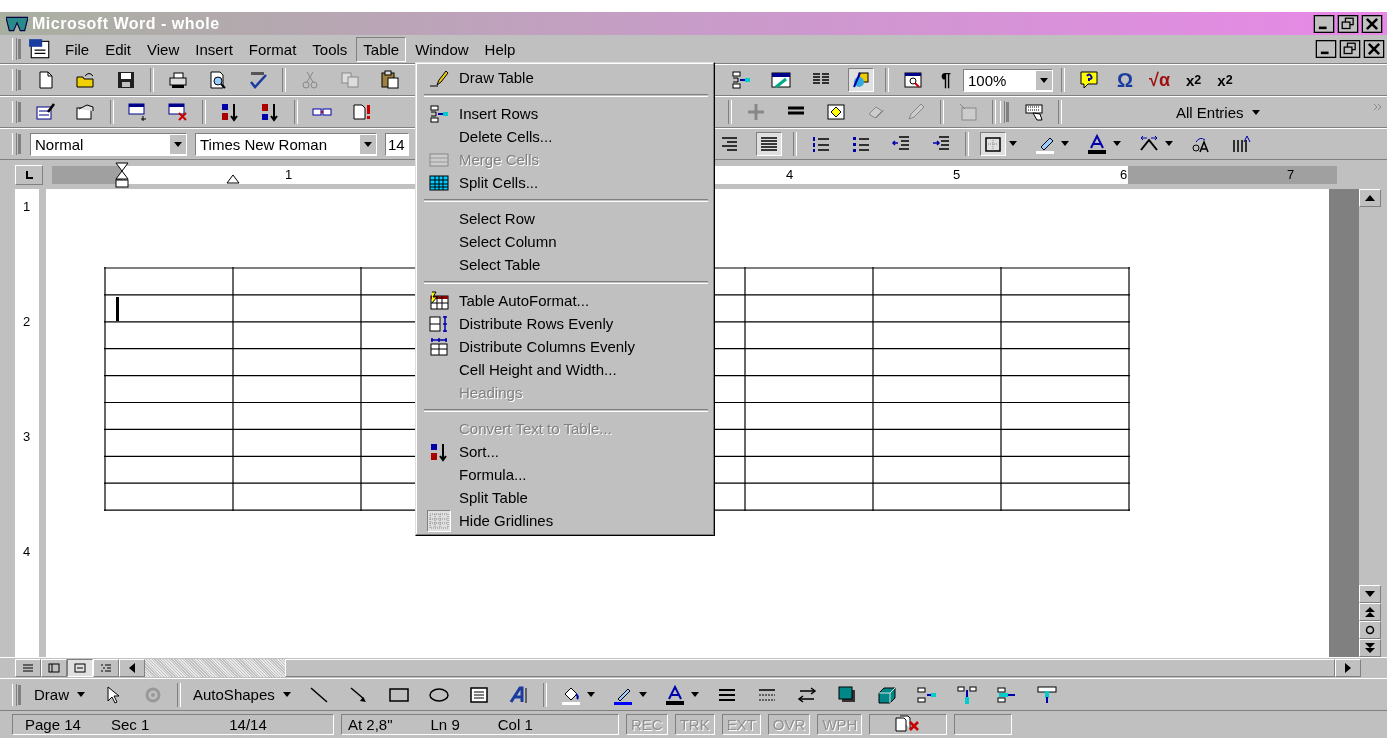 The image size is (1387, 738). What do you see at coordinates (381, 49) in the screenshot?
I see `menu-item: Table` at bounding box center [381, 49].